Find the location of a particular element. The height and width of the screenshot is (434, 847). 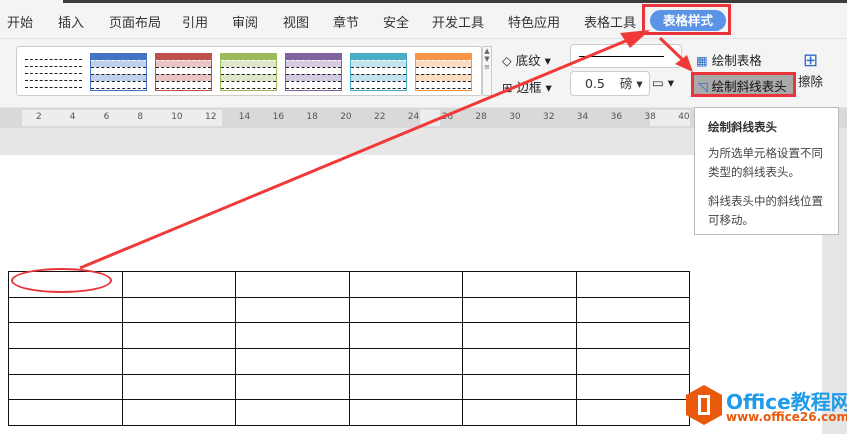

tooltip: 绘制斜线表头 为所选单元格设置不同类型的斜线表头。 斜线表头中的斜线位置可移动。 is located at coordinates (766, 171).